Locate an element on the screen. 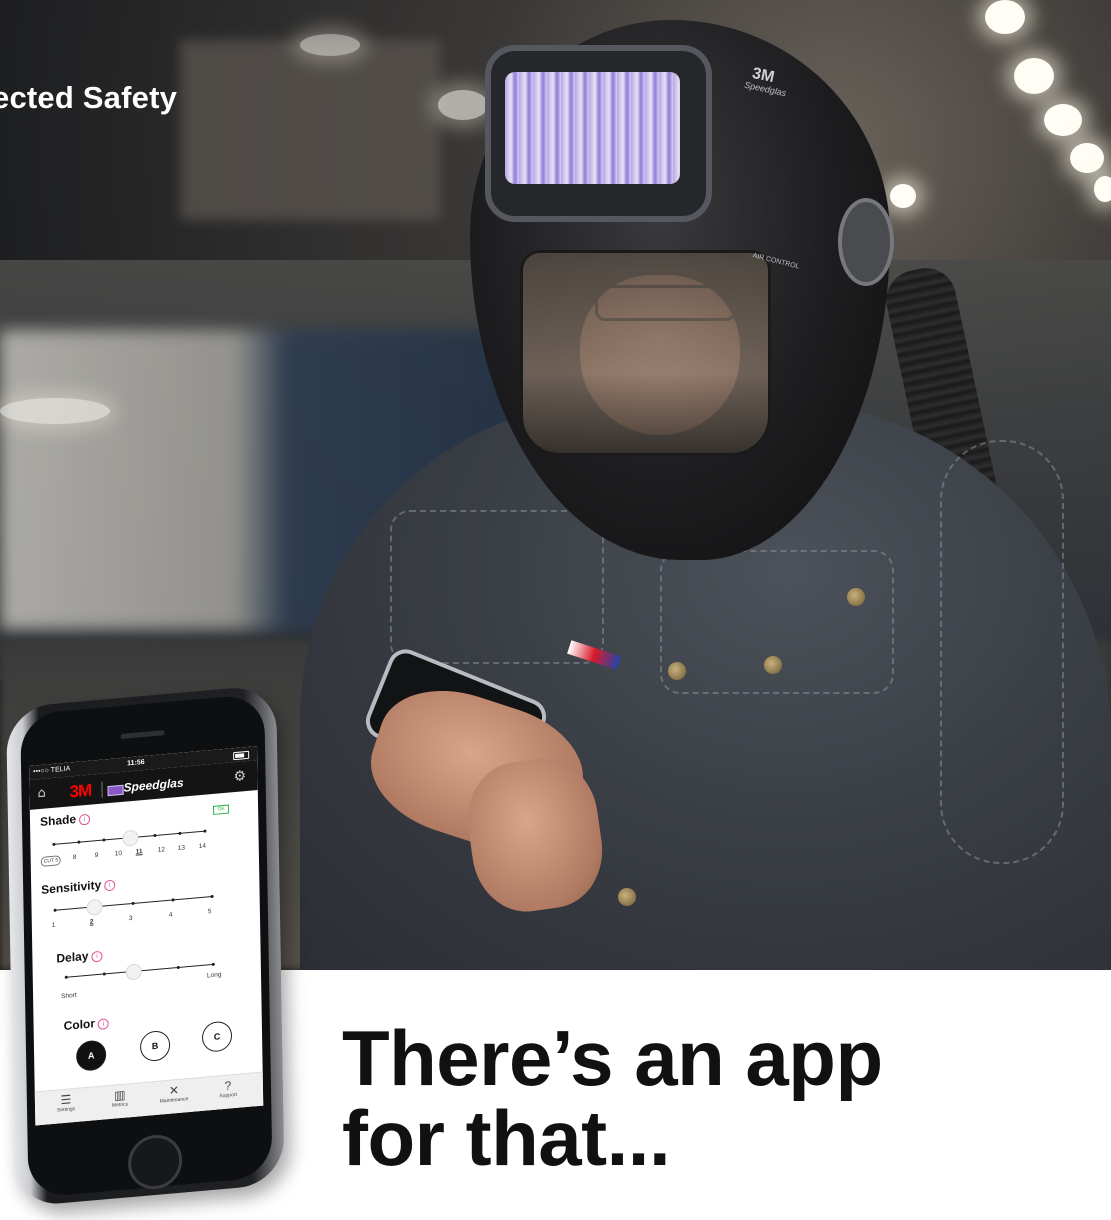 The image size is (1111, 1220). shade-slider is located at coordinates (129, 838).